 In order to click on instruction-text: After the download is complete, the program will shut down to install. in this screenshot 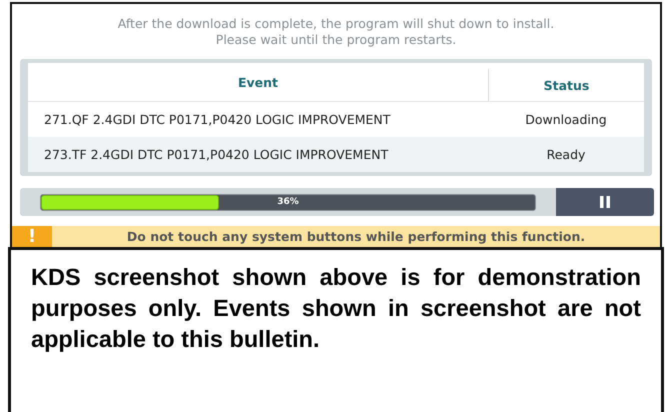, I will do `click(336, 24)`.